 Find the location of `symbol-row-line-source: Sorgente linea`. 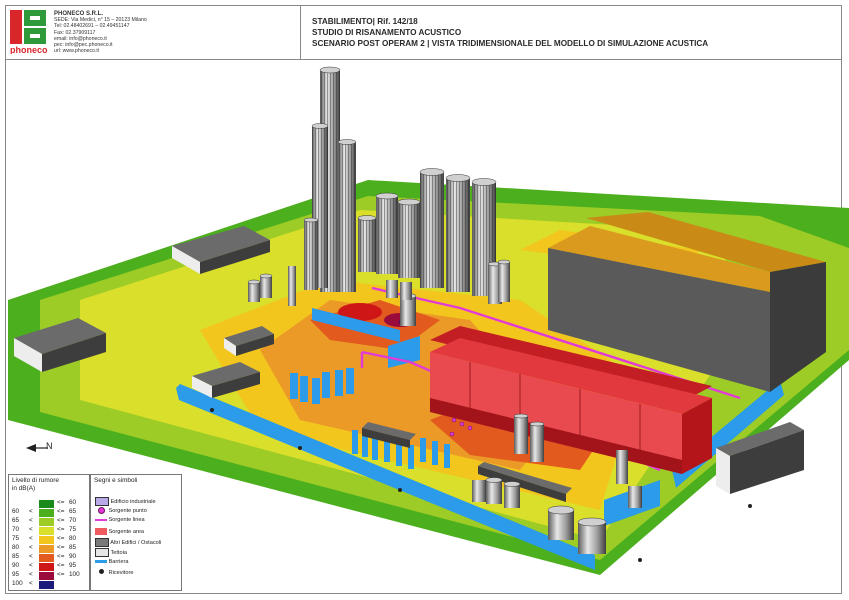

symbol-row-line-source: Sorgente linea is located at coordinates (120, 520).